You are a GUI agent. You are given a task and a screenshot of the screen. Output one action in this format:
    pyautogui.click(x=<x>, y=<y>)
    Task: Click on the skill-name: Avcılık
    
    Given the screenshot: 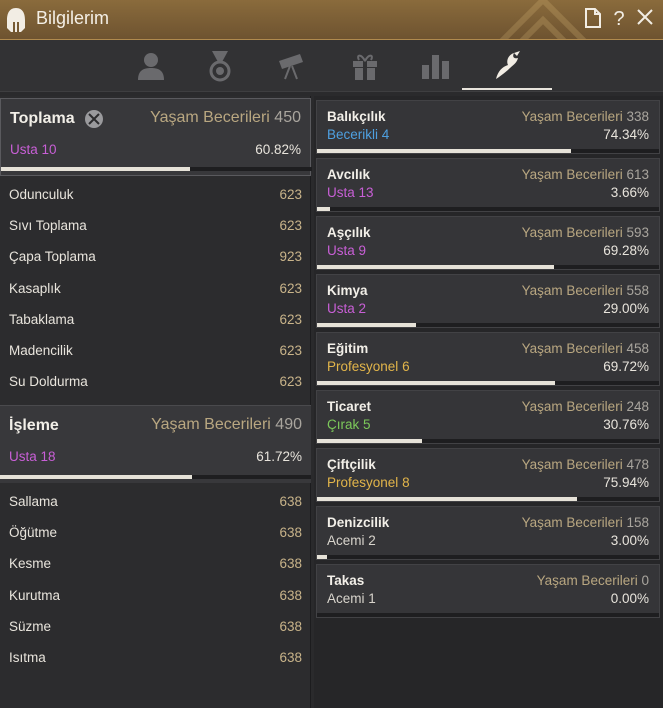 What is the action you would take?
    pyautogui.click(x=349, y=174)
    